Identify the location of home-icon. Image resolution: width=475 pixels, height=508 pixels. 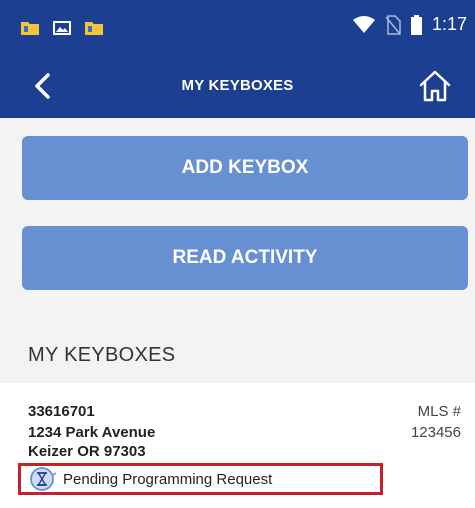
(435, 86).